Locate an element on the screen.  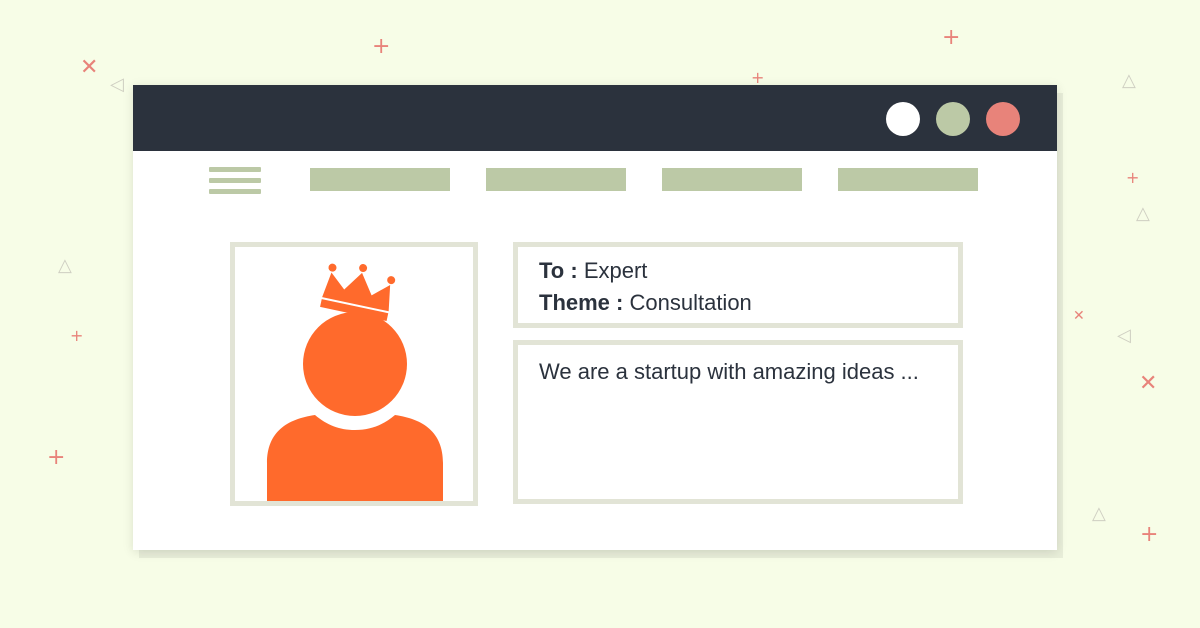
avatar-frame is located at coordinates (354, 374).